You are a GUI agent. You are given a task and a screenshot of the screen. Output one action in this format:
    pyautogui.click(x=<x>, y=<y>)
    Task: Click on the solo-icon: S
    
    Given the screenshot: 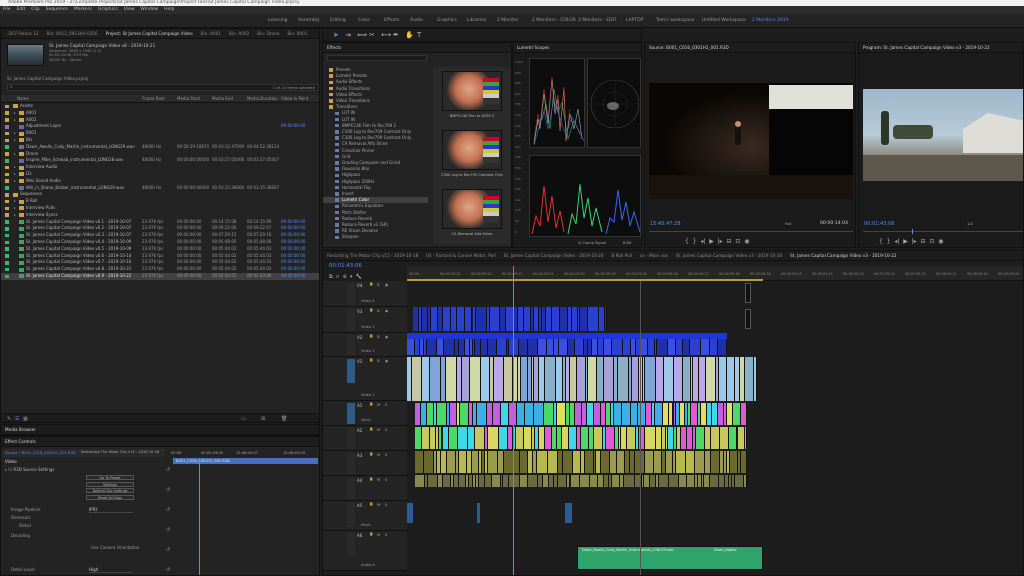 What is the action you would take?
    pyautogui.click(x=386, y=455)
    